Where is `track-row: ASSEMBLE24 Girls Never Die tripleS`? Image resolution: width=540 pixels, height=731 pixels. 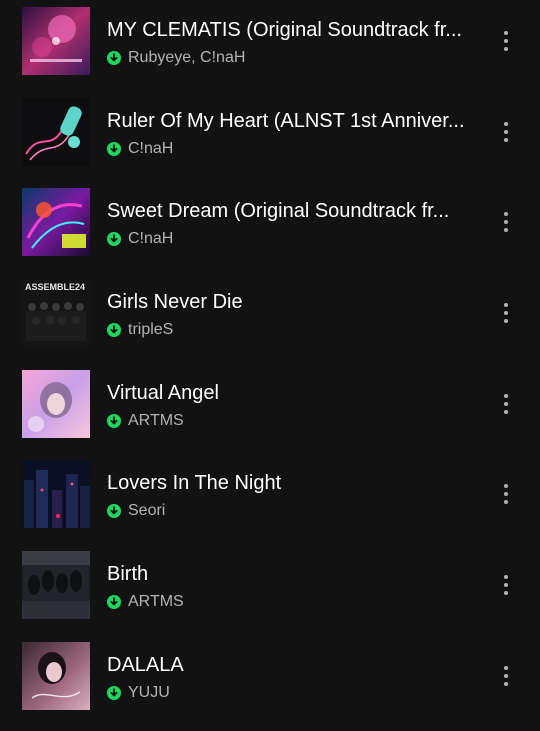 track-row: ASSEMBLE24 Girls Never Die tripleS is located at coordinates (270, 310).